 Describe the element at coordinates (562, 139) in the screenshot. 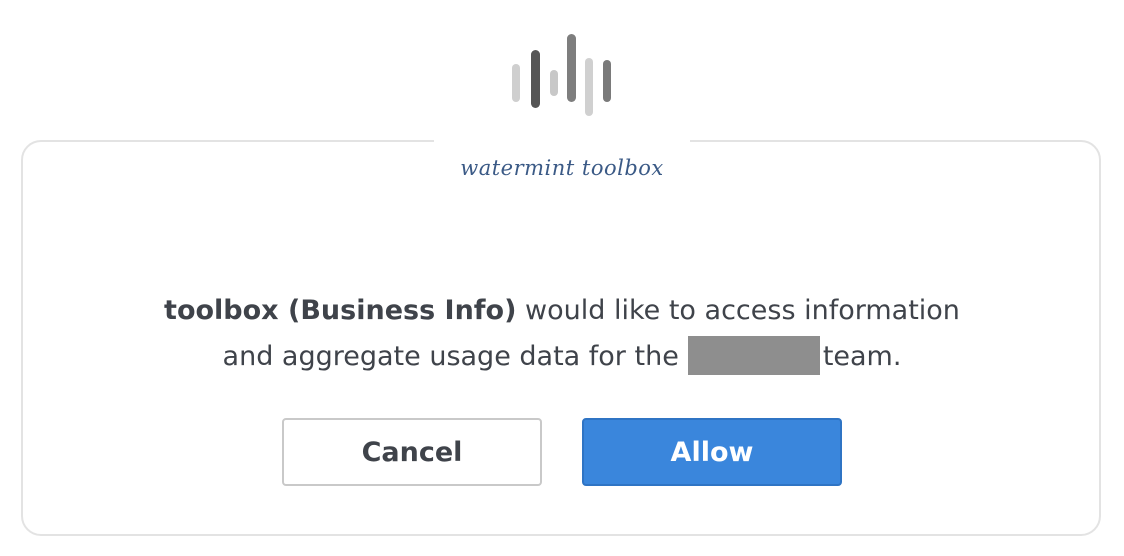

I see `border-gap` at that location.